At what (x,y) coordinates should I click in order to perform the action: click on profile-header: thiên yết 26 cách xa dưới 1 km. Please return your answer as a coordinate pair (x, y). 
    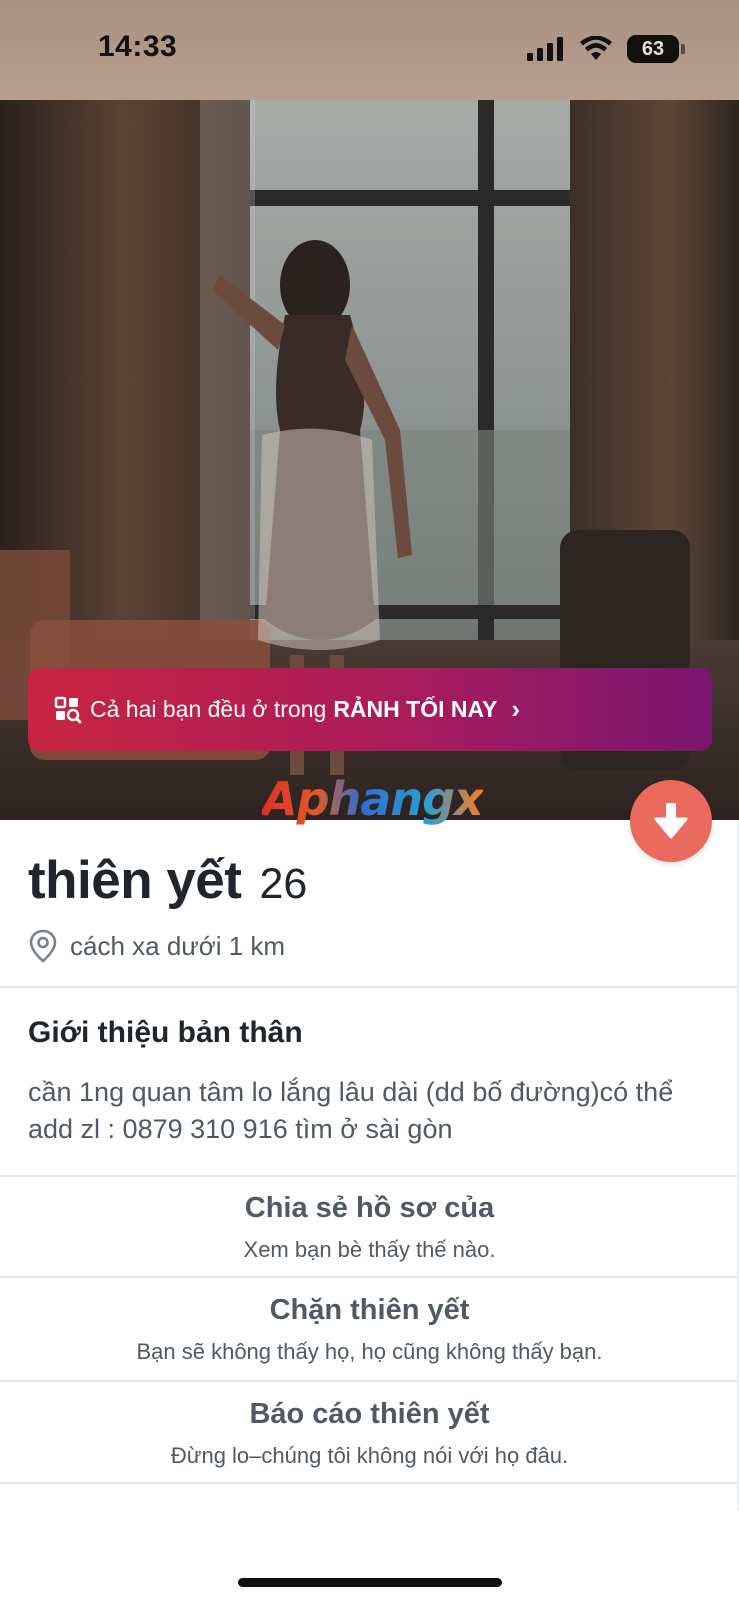
    Looking at the image, I should click on (368, 906).